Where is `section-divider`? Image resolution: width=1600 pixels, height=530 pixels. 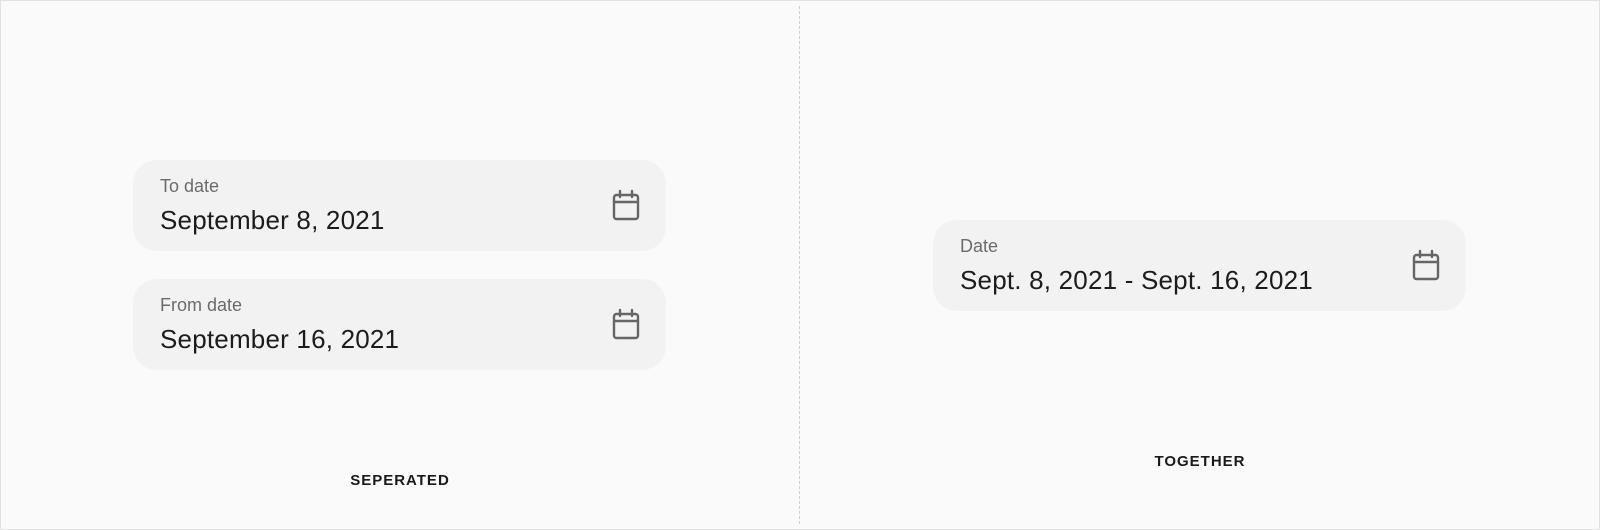
section-divider is located at coordinates (799, 265).